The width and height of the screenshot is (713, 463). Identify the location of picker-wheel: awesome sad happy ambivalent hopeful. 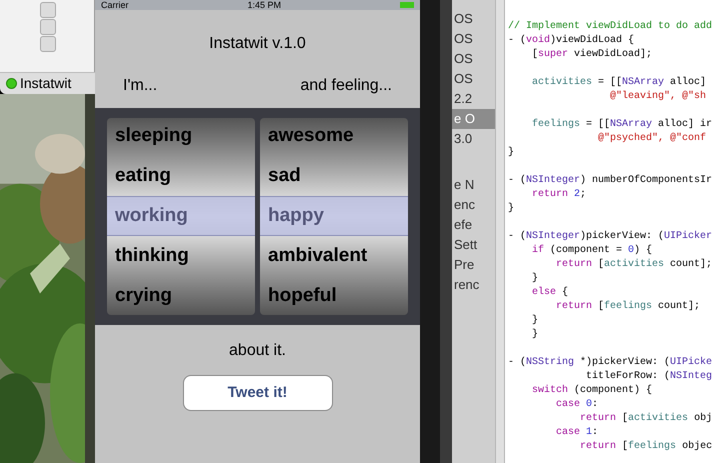
(334, 216).